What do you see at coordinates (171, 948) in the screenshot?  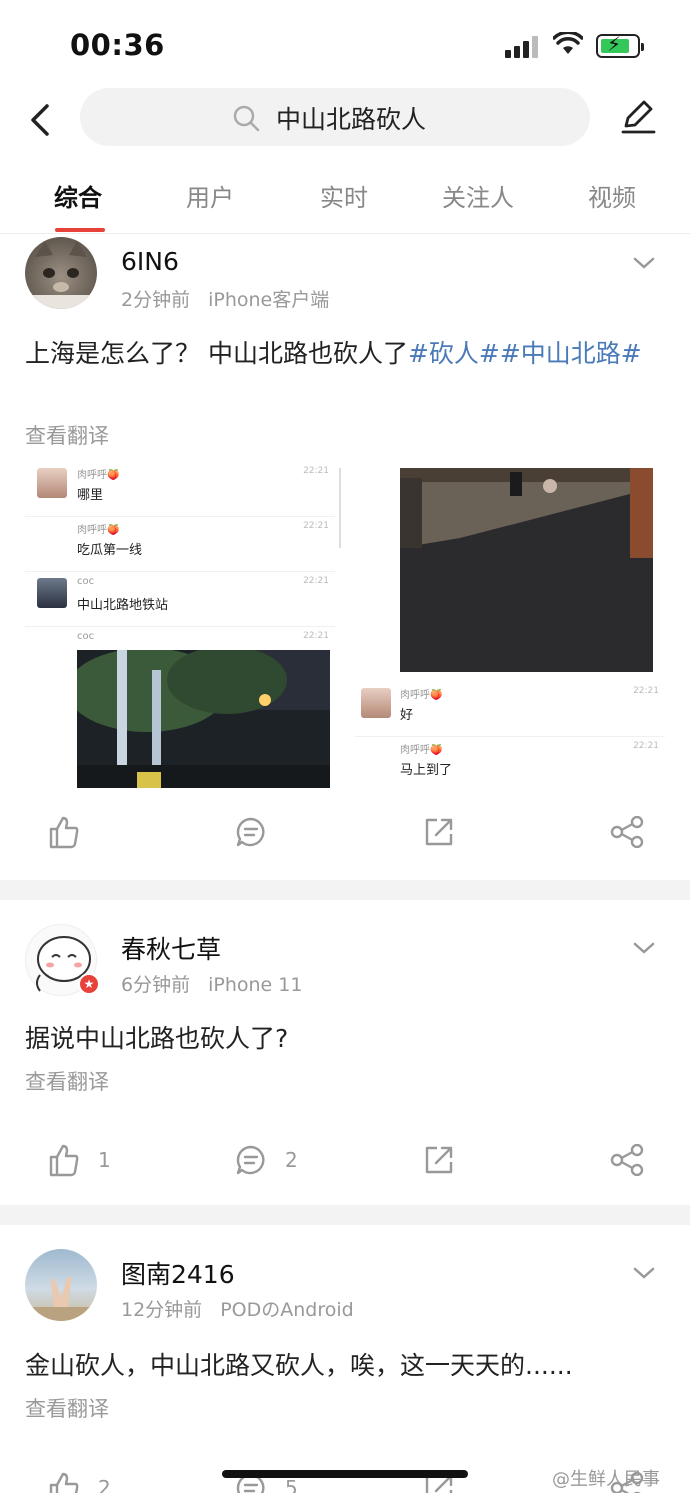 I see `username: 春秋七草` at bounding box center [171, 948].